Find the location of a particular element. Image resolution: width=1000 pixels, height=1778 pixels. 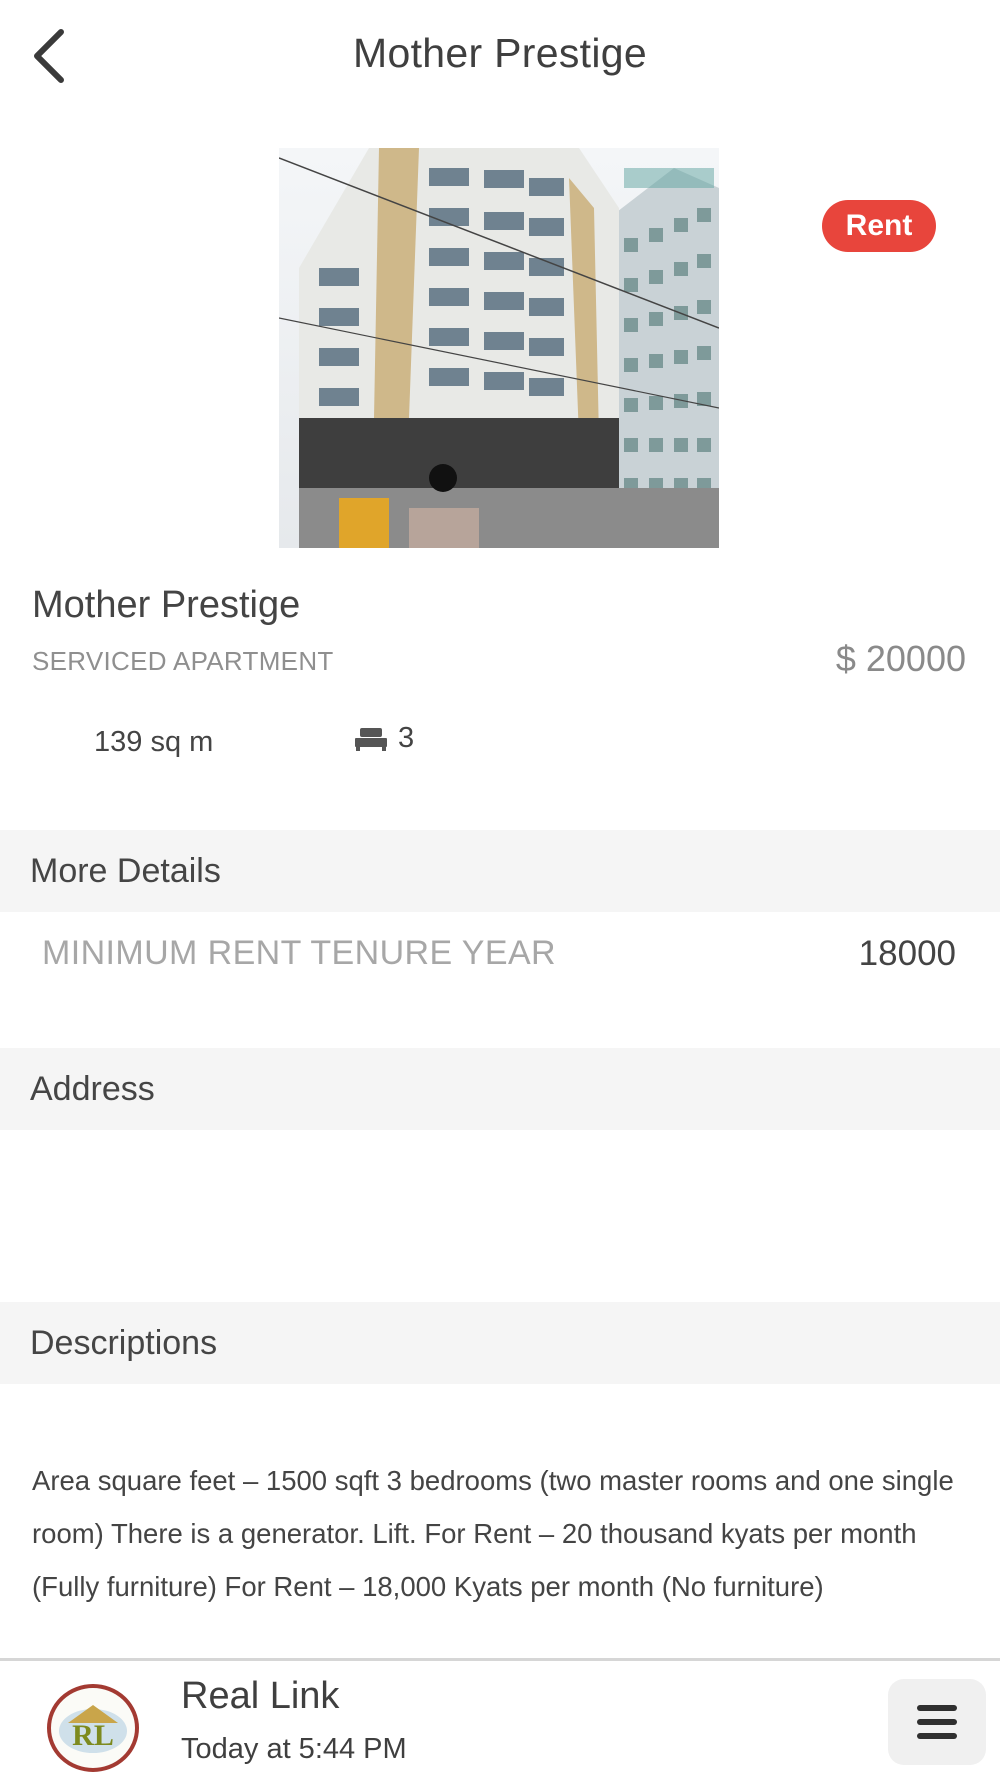

bed-icon is located at coordinates (371, 739).